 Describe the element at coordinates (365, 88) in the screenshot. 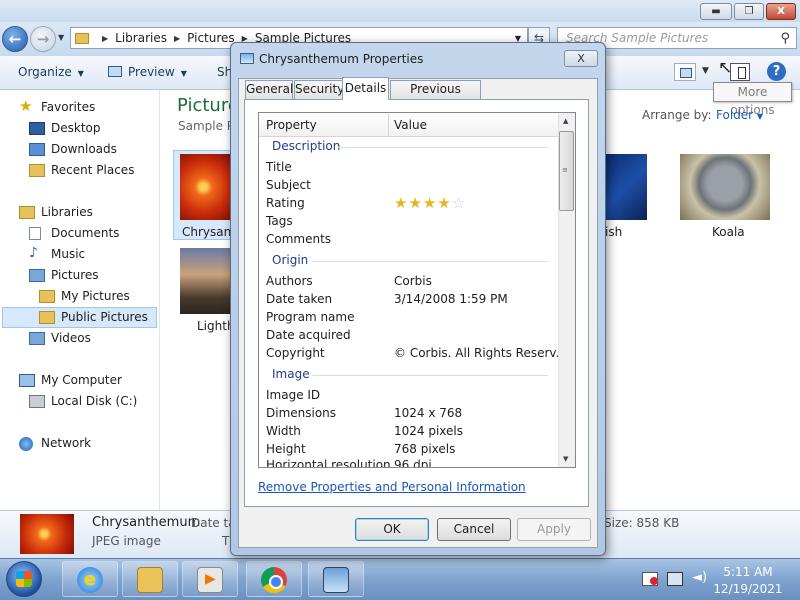

I see `tab-details: Details` at that location.